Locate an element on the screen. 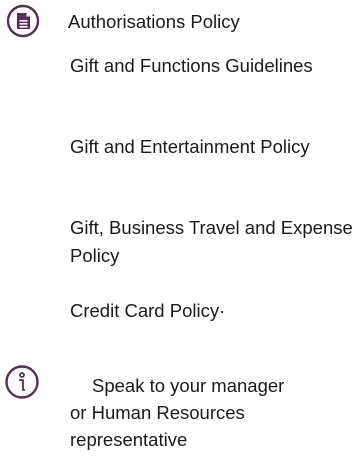 The width and height of the screenshot is (364, 464). policy-link-credit-card: Credit Card Policy· is located at coordinates (215, 311).